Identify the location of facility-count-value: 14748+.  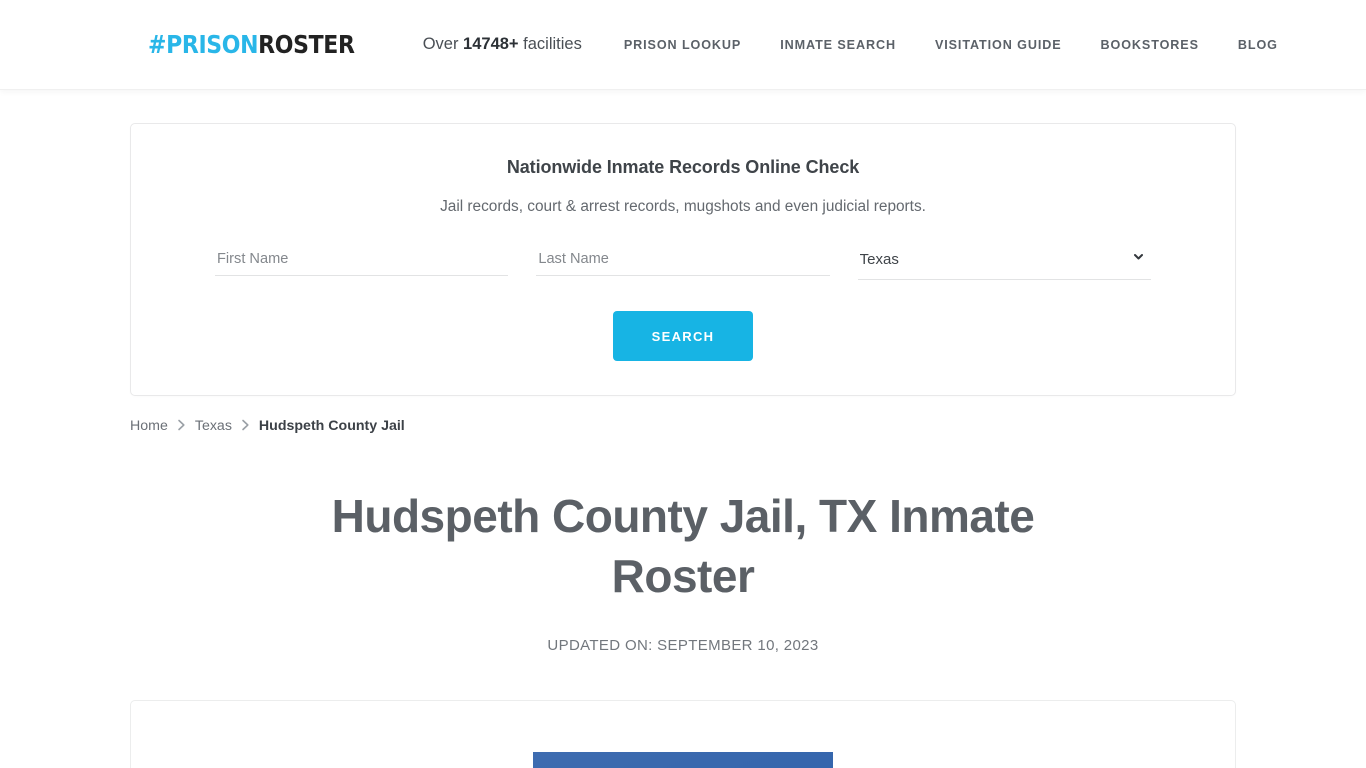
(491, 44).